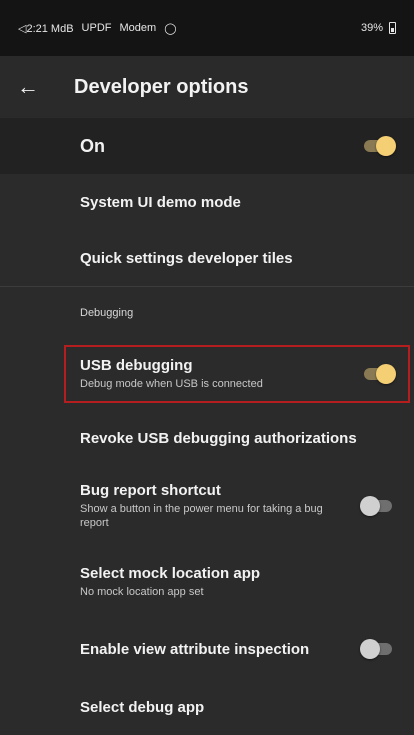  What do you see at coordinates (138, 28) in the screenshot?
I see `status-carrier-2: Modem` at bounding box center [138, 28].